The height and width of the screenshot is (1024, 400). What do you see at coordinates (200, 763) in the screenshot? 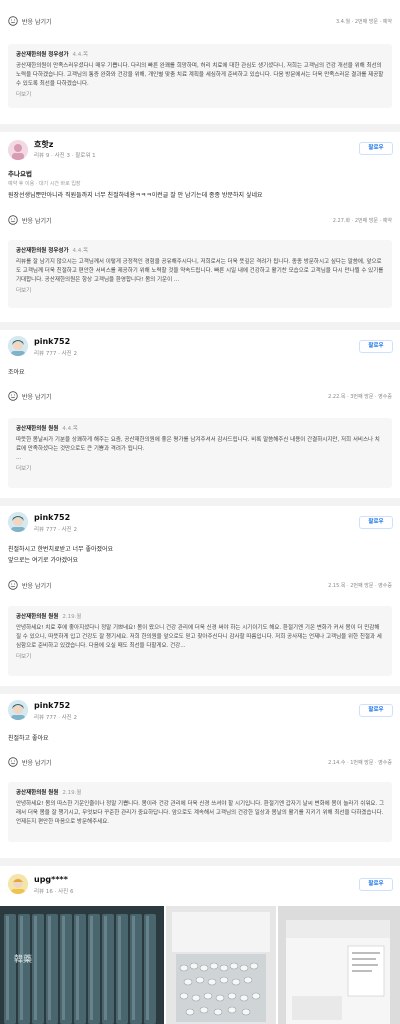
I see `reaction-row: 반응 남기기 2.14.수 · 1번째 방문 · 영수증` at bounding box center [200, 763].